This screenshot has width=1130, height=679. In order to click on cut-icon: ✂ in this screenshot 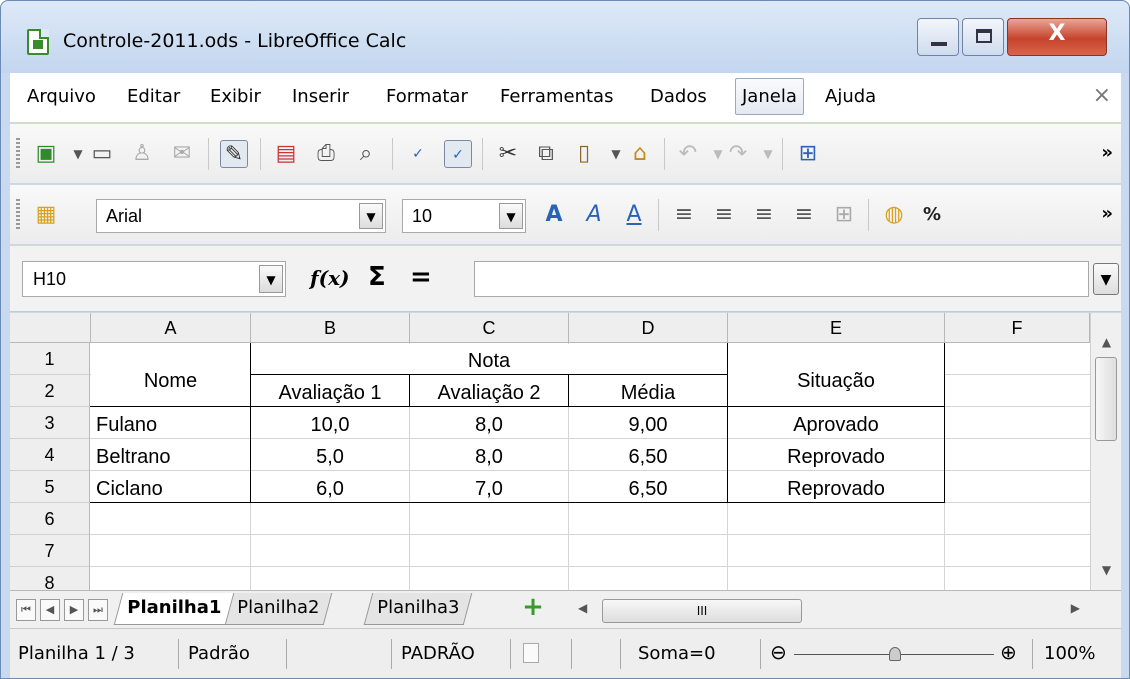, I will do `click(508, 154)`.